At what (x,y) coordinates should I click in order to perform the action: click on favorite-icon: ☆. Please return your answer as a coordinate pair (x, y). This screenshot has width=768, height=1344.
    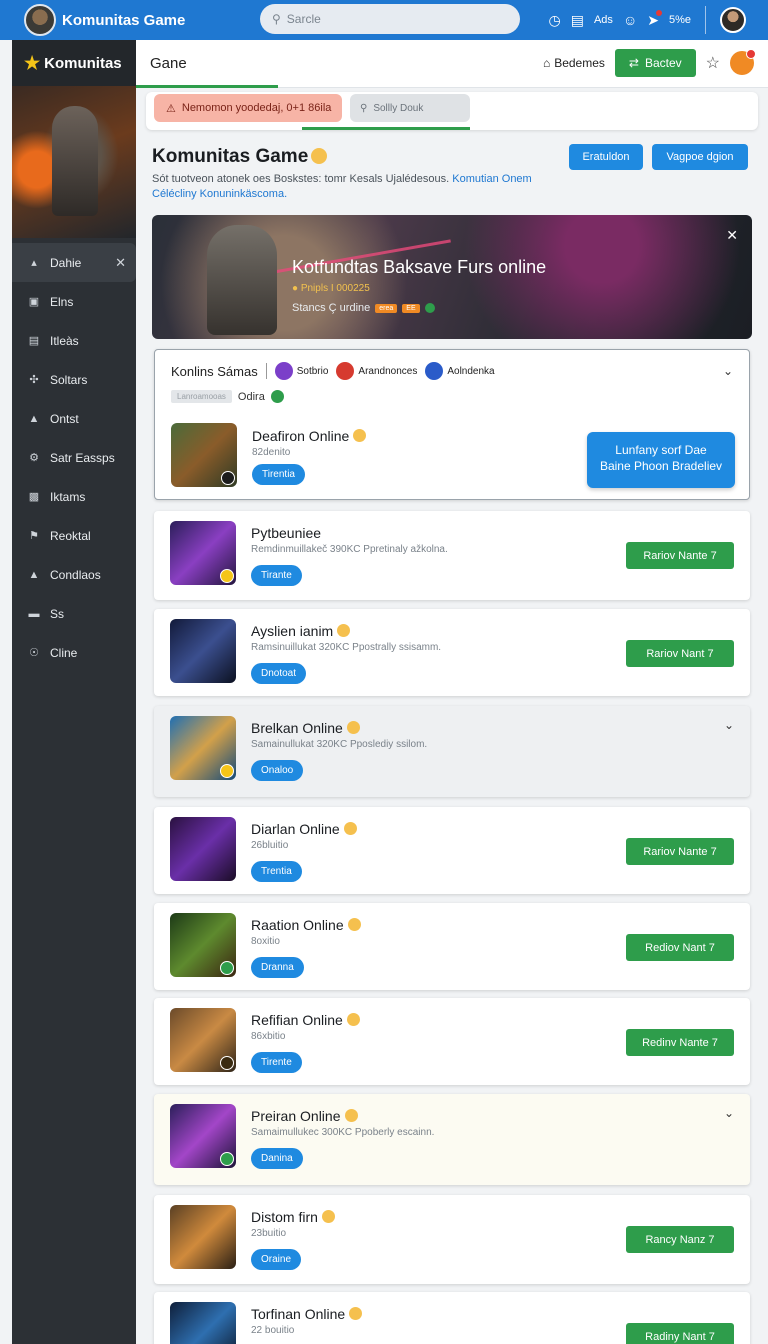
    Looking at the image, I should click on (713, 63).